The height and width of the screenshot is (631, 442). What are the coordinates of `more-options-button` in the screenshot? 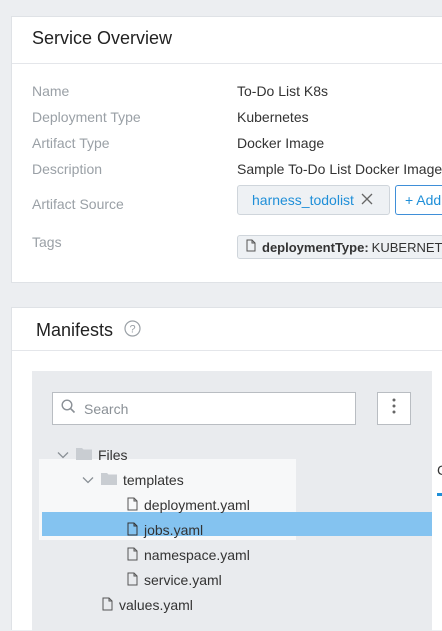 It's located at (394, 408).